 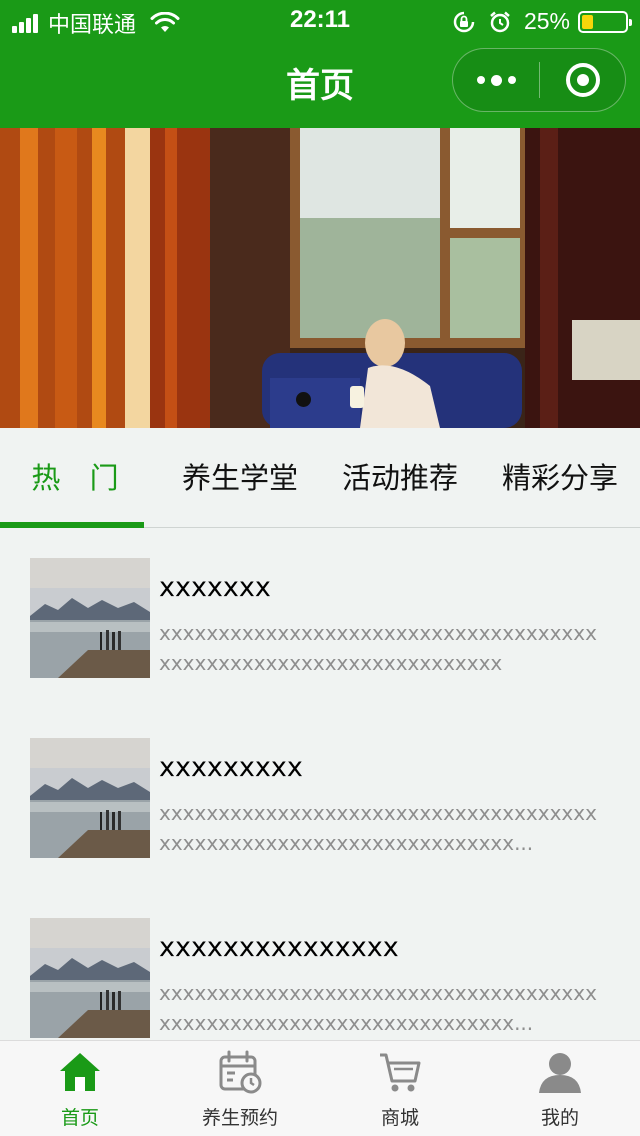 I want to click on tabbar-label: 养生预约, so click(x=239, y=1118).